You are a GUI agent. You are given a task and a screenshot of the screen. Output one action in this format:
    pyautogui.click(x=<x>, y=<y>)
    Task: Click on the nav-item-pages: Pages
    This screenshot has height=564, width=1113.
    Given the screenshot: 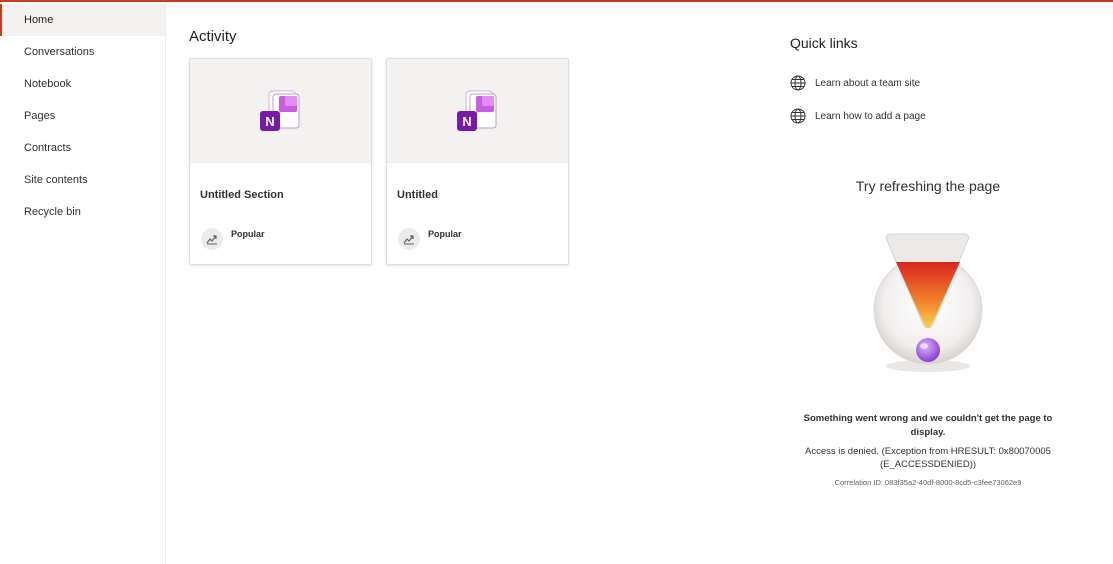 What is the action you would take?
    pyautogui.click(x=82, y=116)
    